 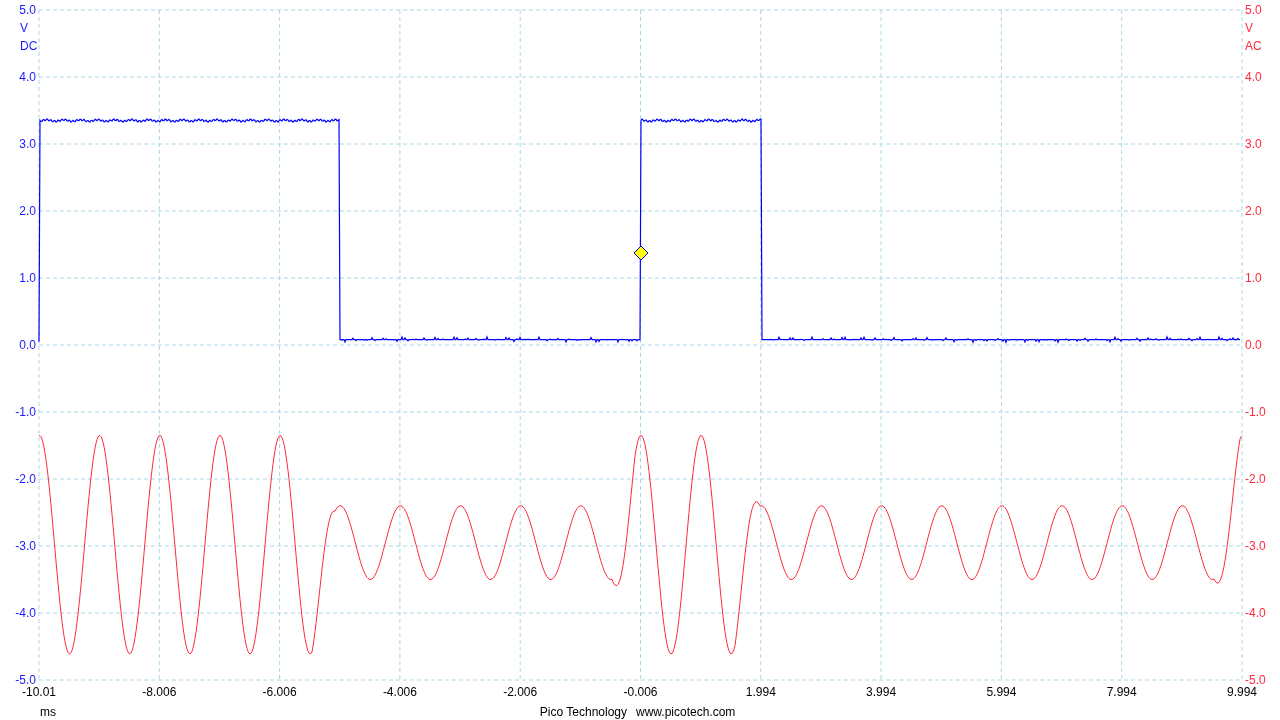 What do you see at coordinates (399, 692) in the screenshot?
I see `axis-tick-label: -4.006` at bounding box center [399, 692].